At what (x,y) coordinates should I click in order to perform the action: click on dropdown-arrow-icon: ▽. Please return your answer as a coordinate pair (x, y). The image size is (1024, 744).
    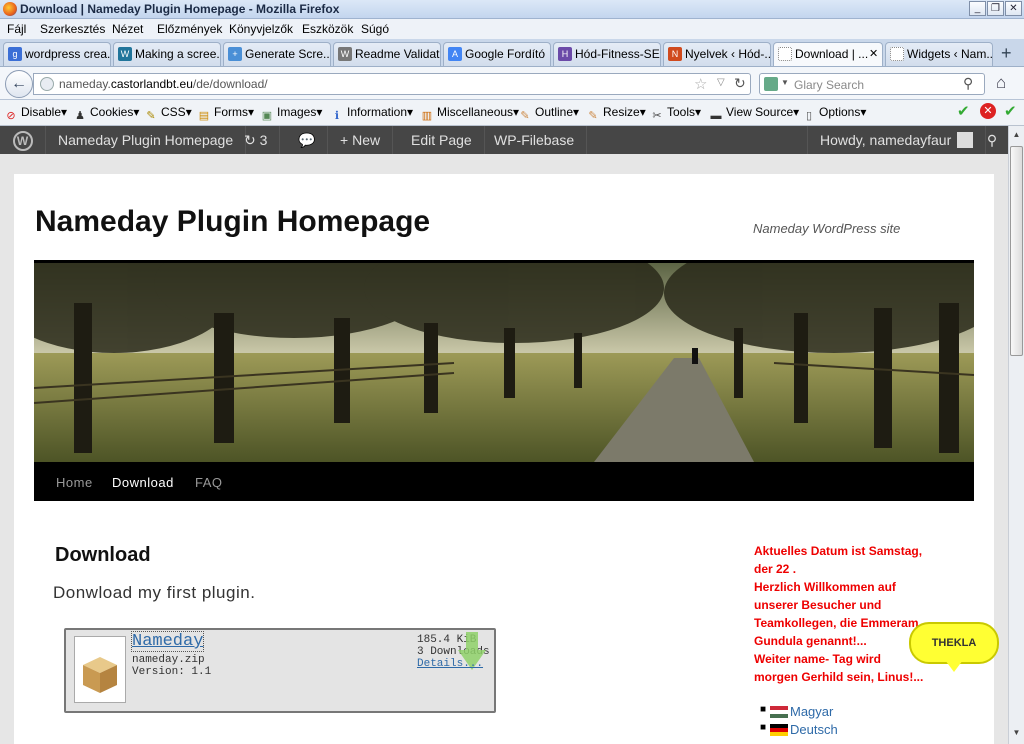
    Looking at the image, I should click on (721, 82).